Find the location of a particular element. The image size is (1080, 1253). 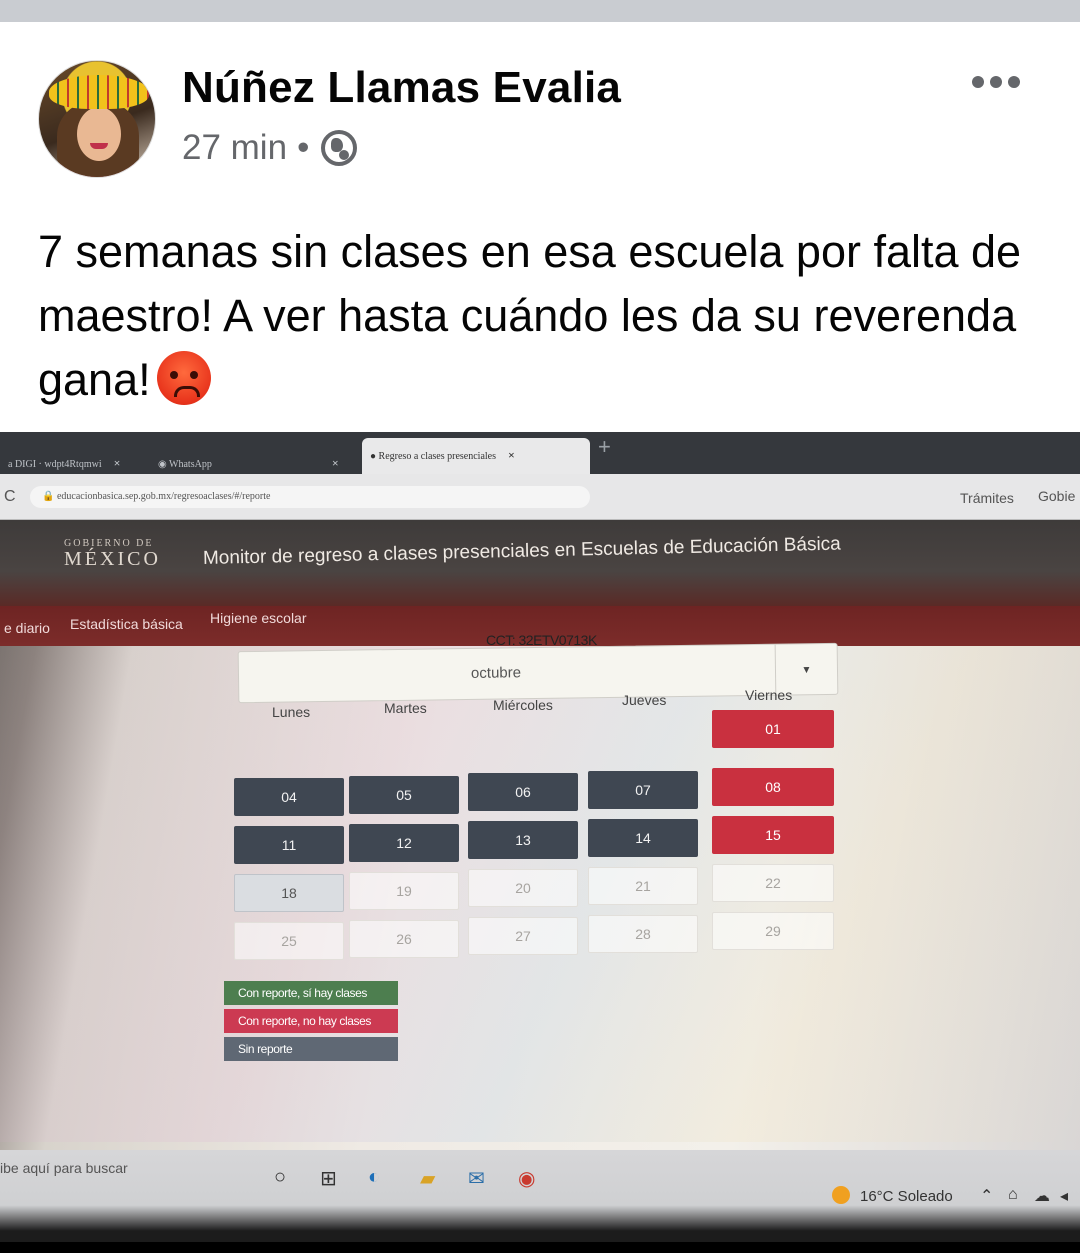

site-header is located at coordinates (540, 563).